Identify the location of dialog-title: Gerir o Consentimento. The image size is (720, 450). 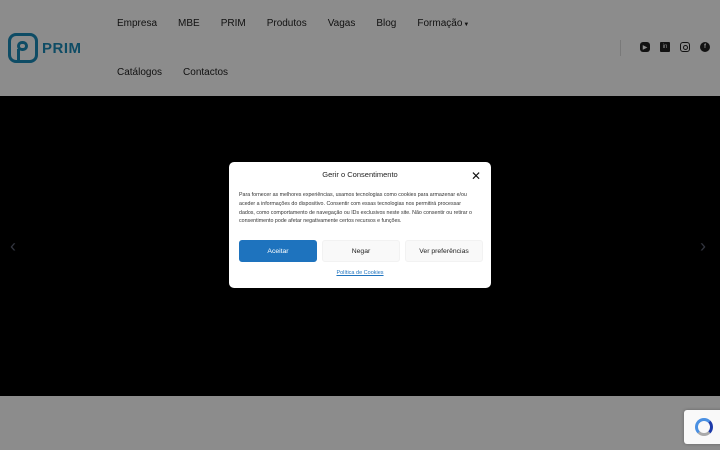
(360, 174).